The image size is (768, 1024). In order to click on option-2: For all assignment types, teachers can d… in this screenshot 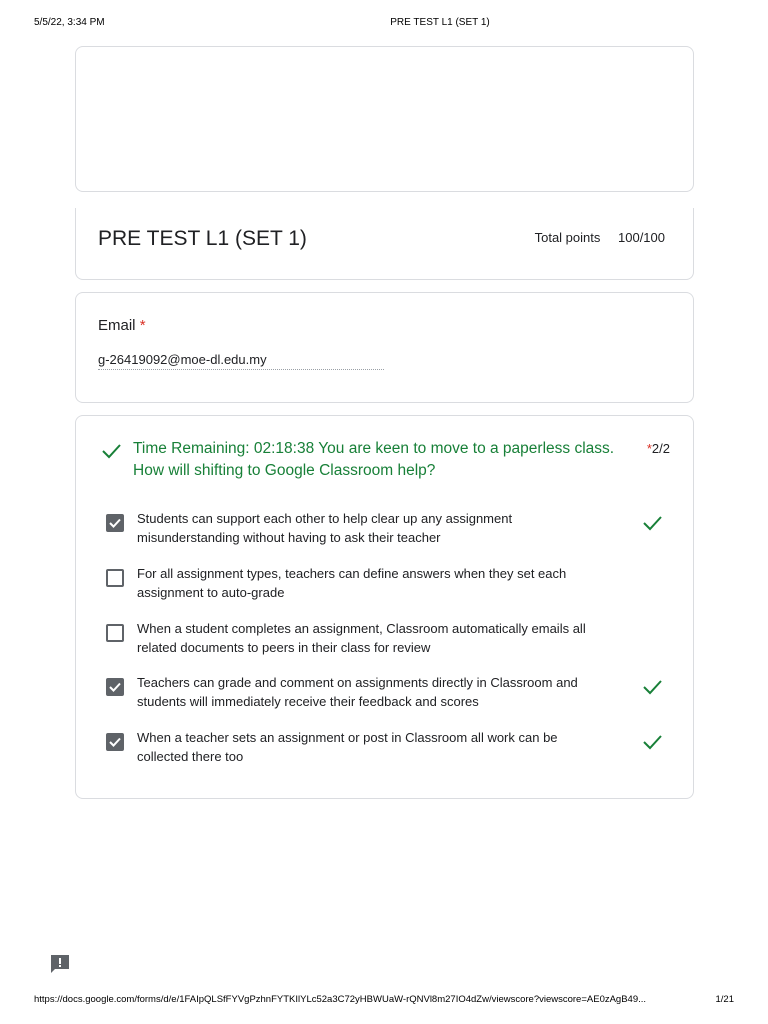, I will do `click(386, 587)`.